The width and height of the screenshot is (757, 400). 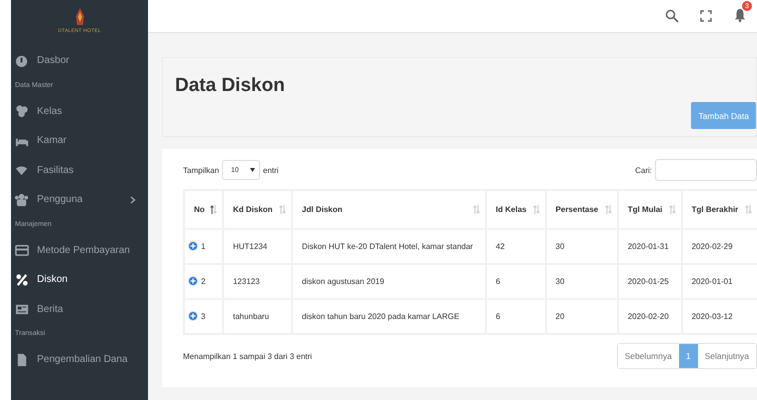 I want to click on column-header: Tgl Berakhir, so click(x=719, y=209).